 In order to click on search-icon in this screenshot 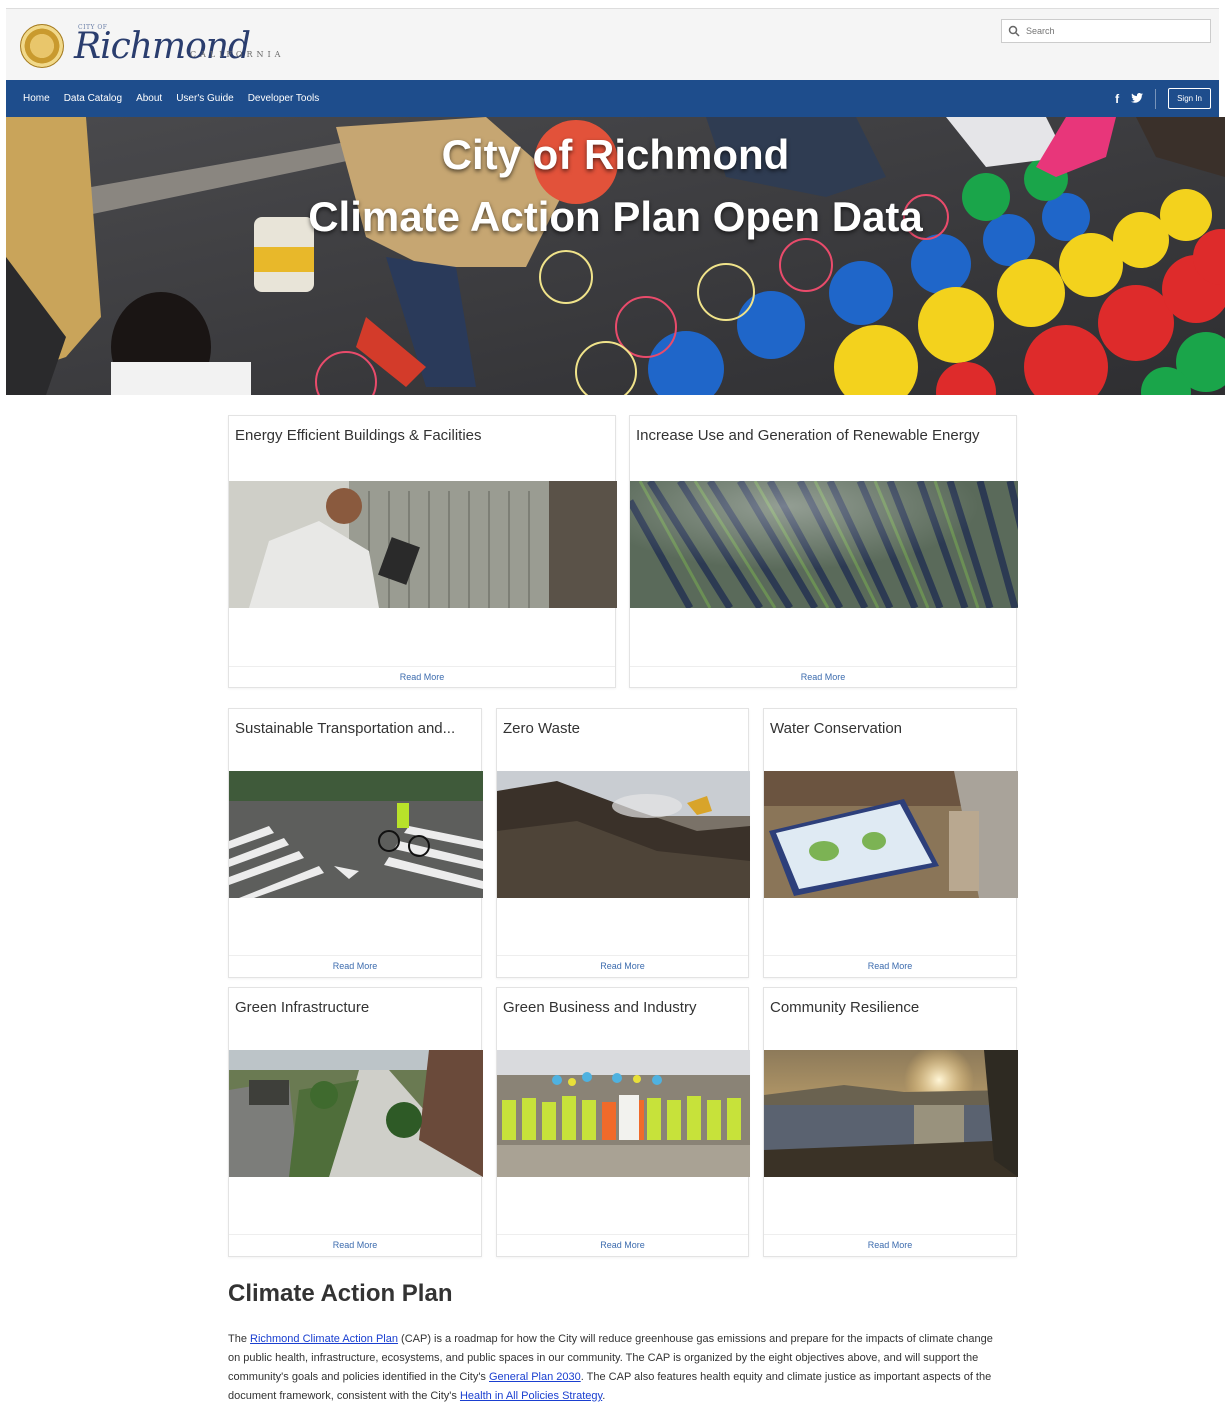, I will do `click(1014, 31)`.